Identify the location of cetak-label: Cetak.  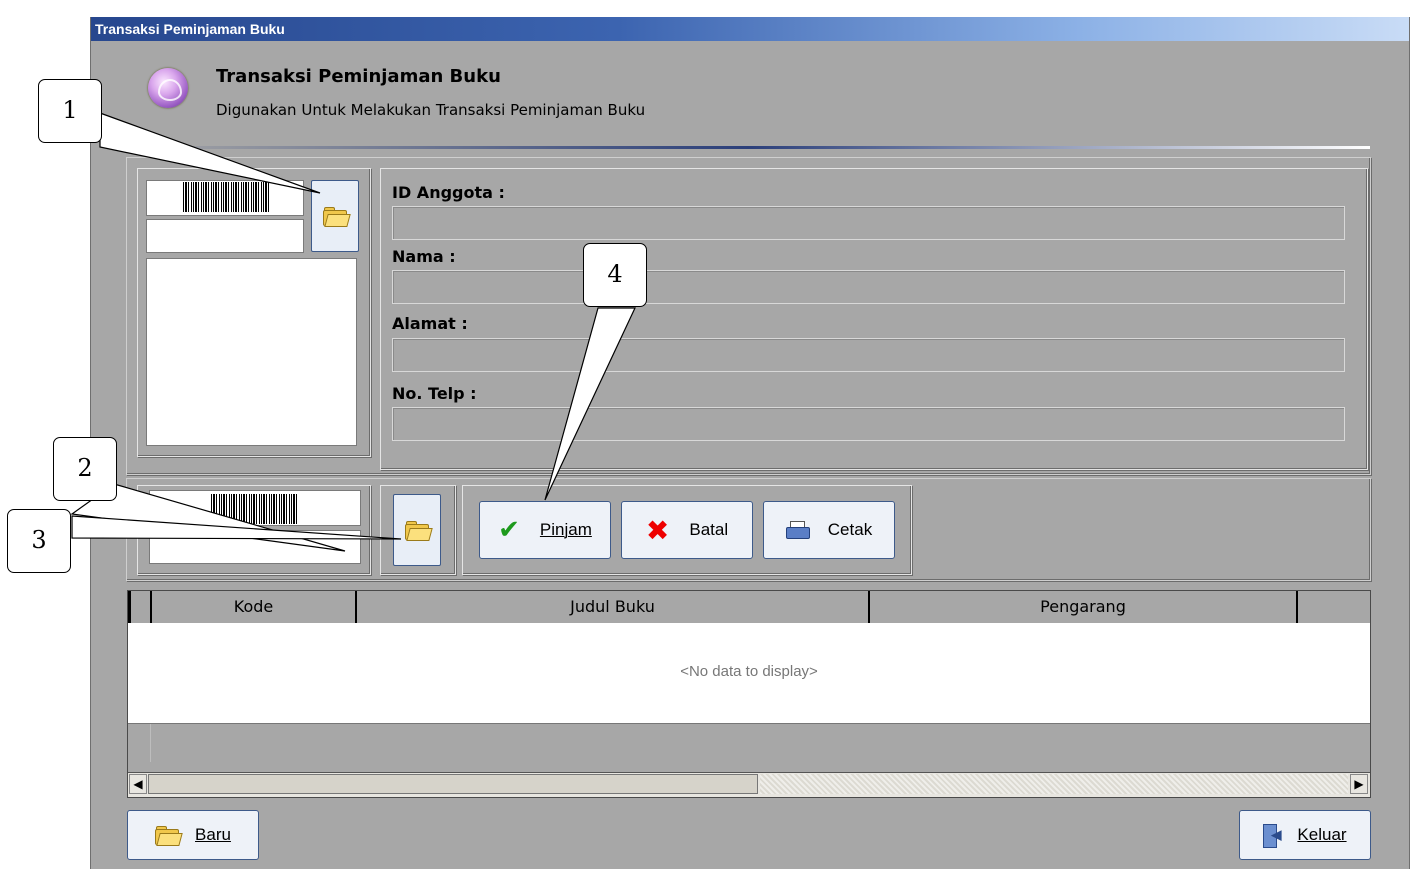
(850, 529).